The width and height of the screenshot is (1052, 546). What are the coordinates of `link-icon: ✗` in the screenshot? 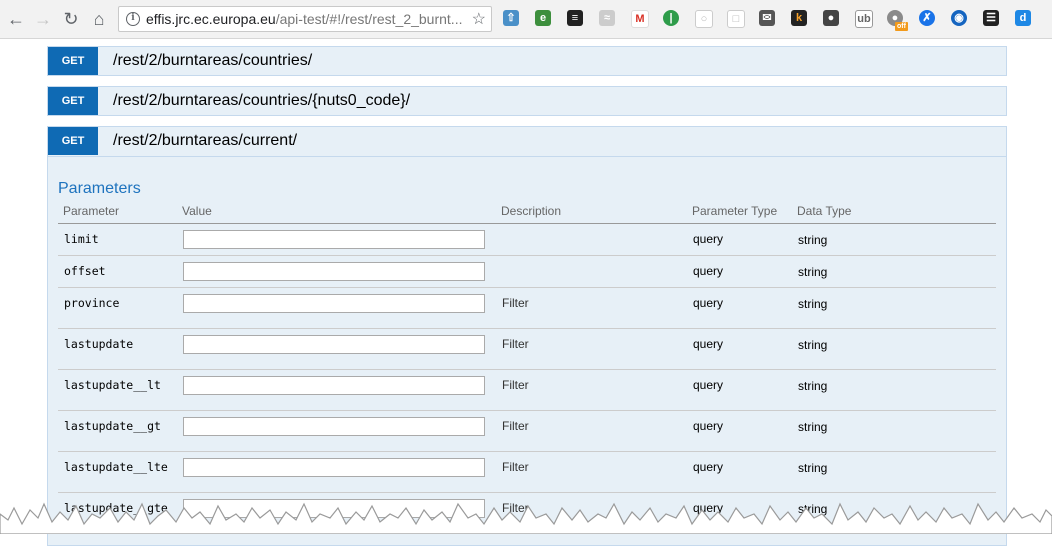 It's located at (927, 18).